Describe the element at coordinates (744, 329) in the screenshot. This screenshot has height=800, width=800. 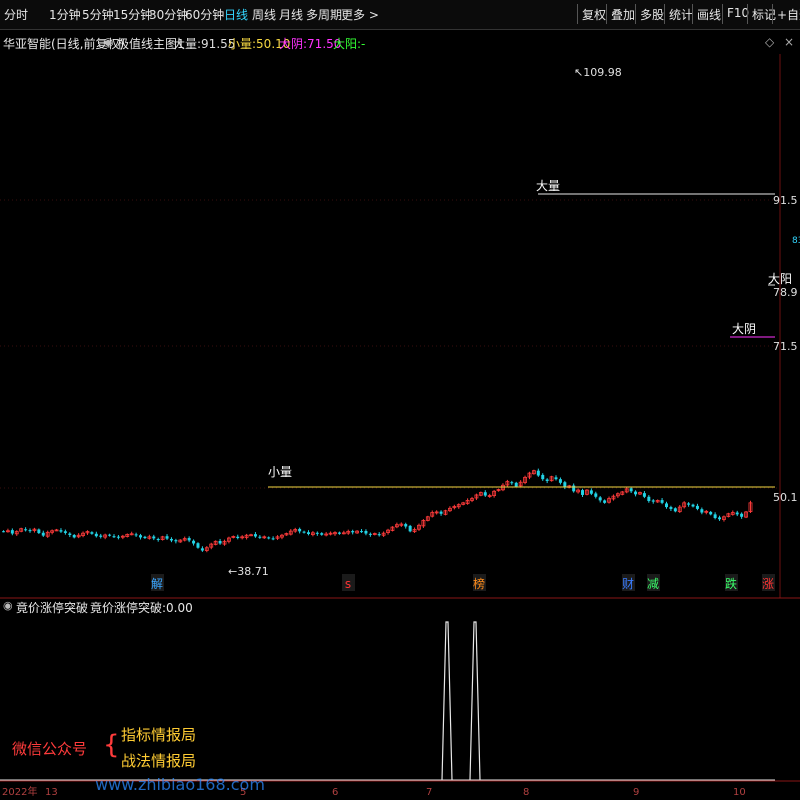
I see `annotation-big-yin: 大阴` at that location.